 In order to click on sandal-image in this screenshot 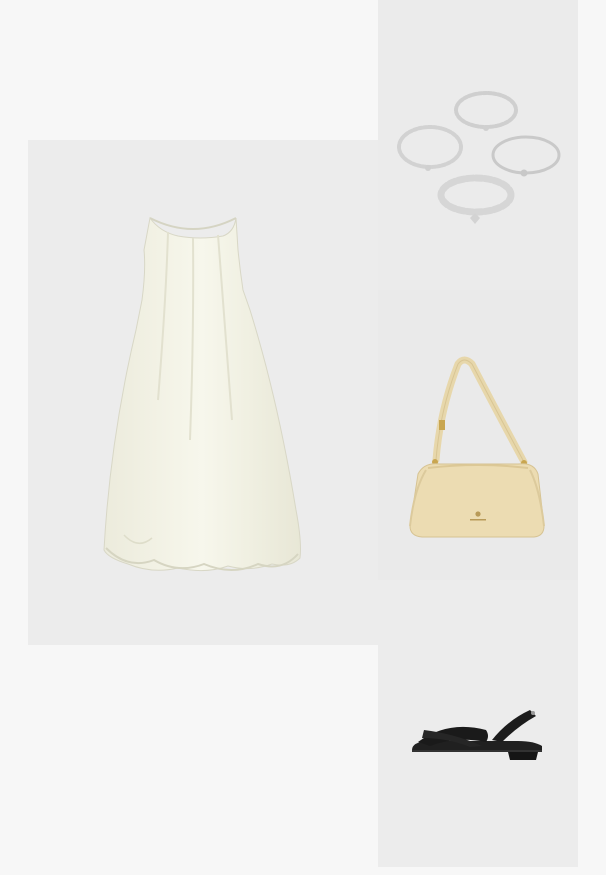, I will do `click(477, 735)`.